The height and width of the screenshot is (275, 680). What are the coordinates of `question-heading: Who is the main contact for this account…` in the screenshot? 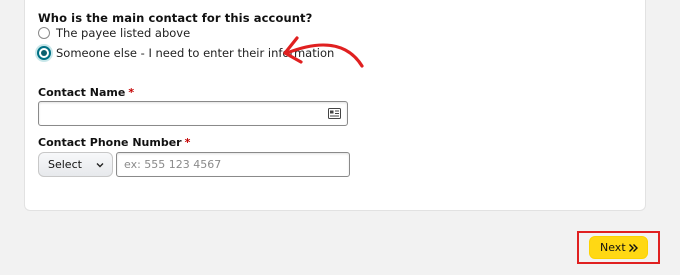 It's located at (175, 18).